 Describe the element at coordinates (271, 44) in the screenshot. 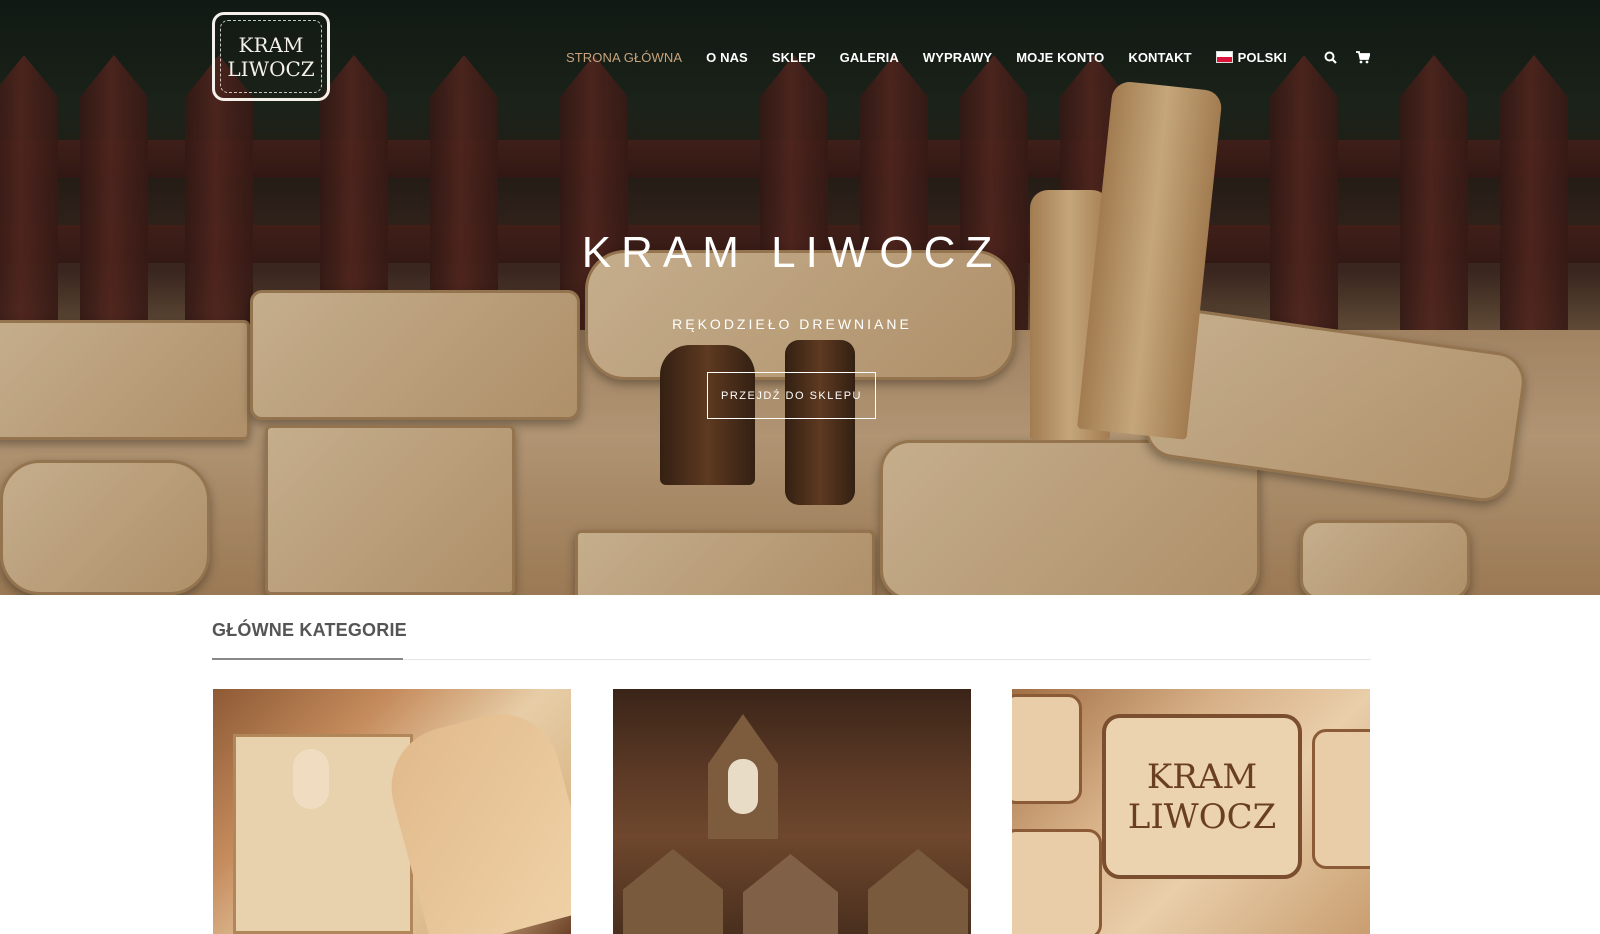

I see `logo-text-line1: KRAM` at that location.